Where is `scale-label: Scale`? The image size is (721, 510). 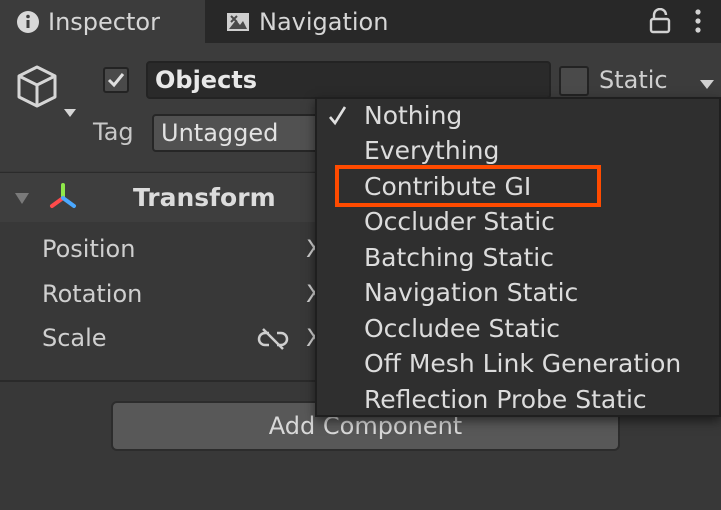 scale-label: Scale is located at coordinates (74, 338).